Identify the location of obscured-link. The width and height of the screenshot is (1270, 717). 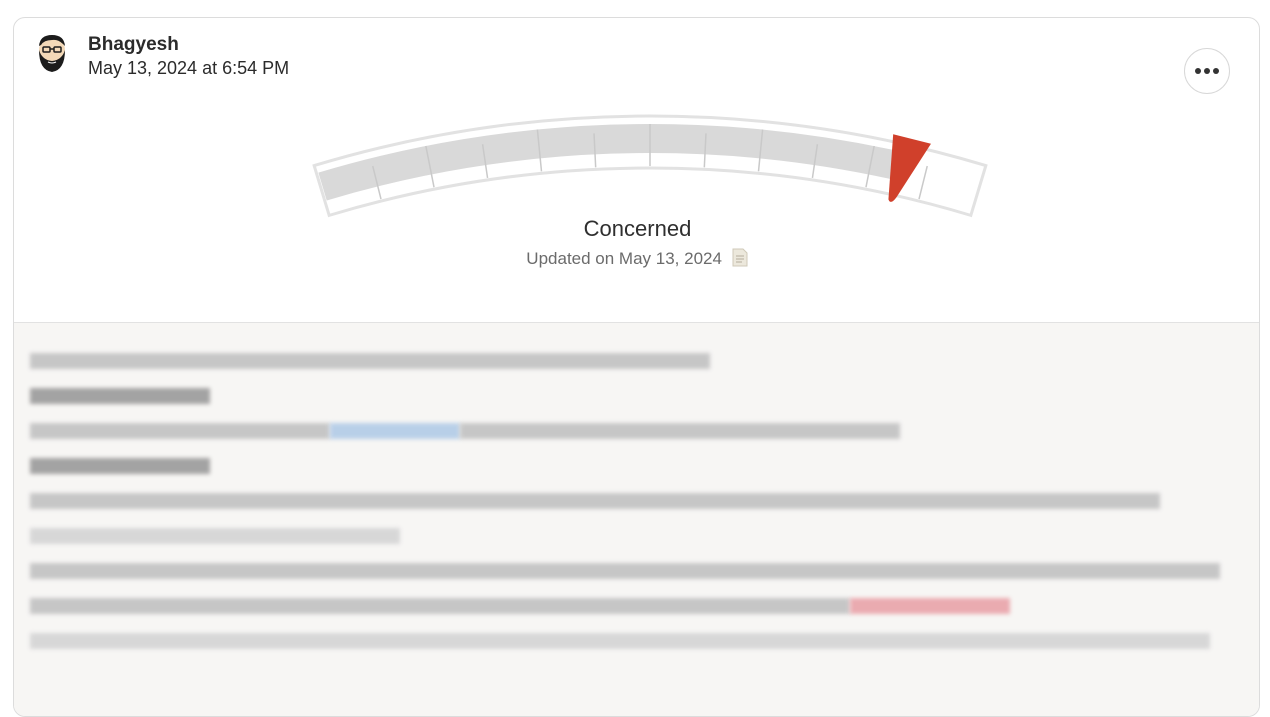
(395, 431).